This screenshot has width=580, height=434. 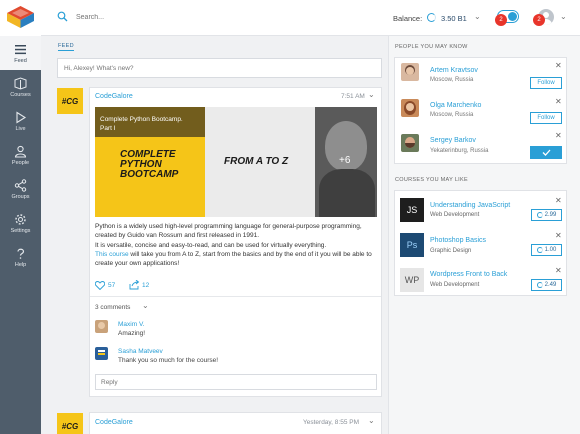 I want to click on following-button, so click(x=546, y=152).